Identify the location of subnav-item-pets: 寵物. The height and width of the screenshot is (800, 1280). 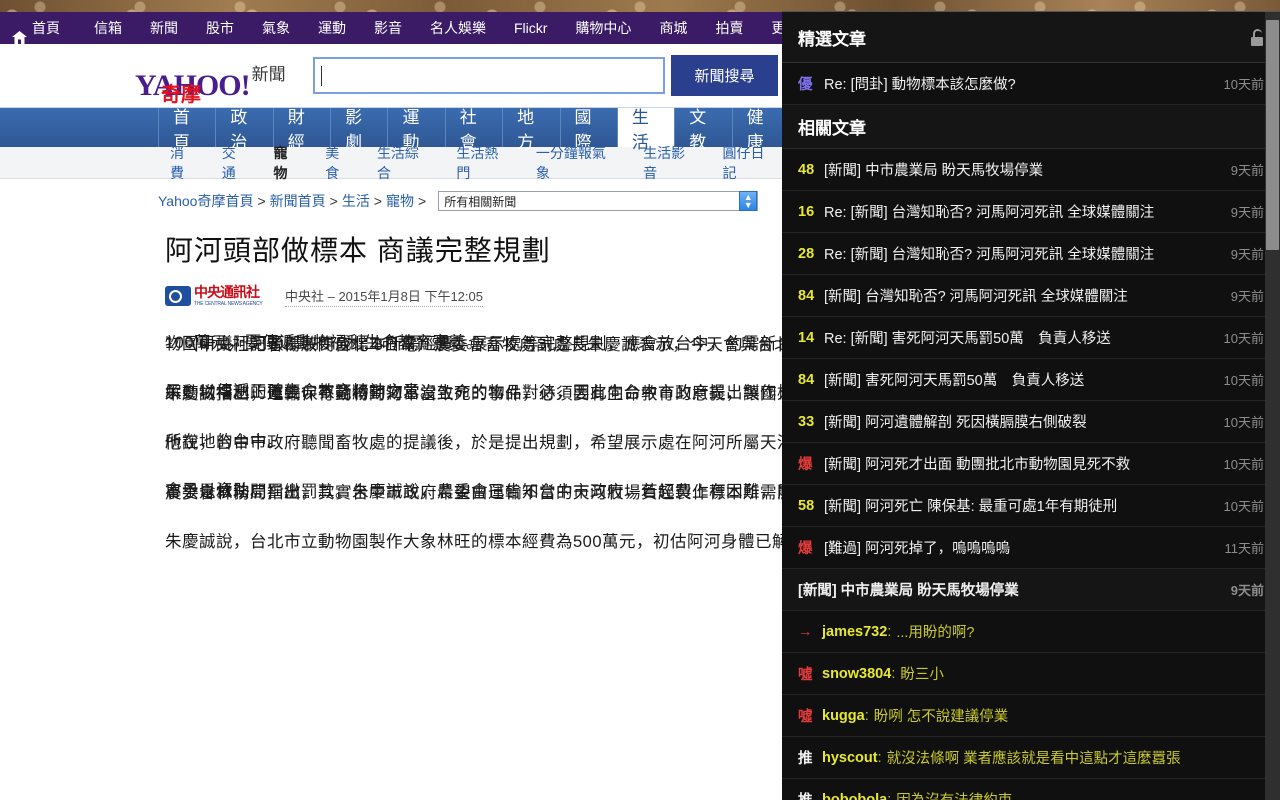
(287, 163).